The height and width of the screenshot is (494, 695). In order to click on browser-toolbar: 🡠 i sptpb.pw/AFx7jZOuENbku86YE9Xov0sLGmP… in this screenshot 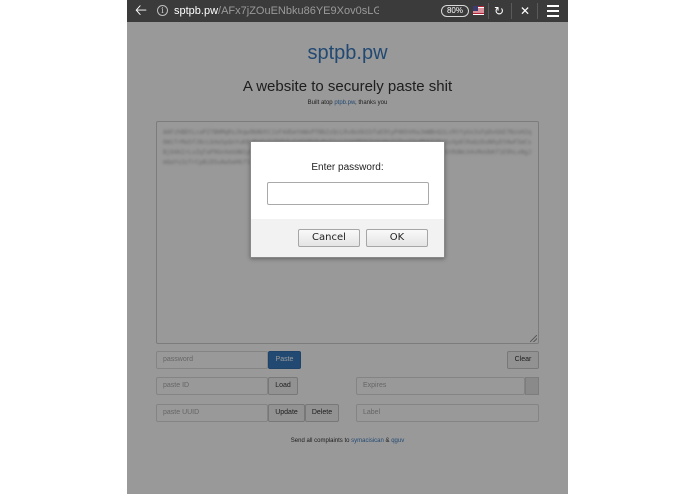, I will do `click(347, 11)`.